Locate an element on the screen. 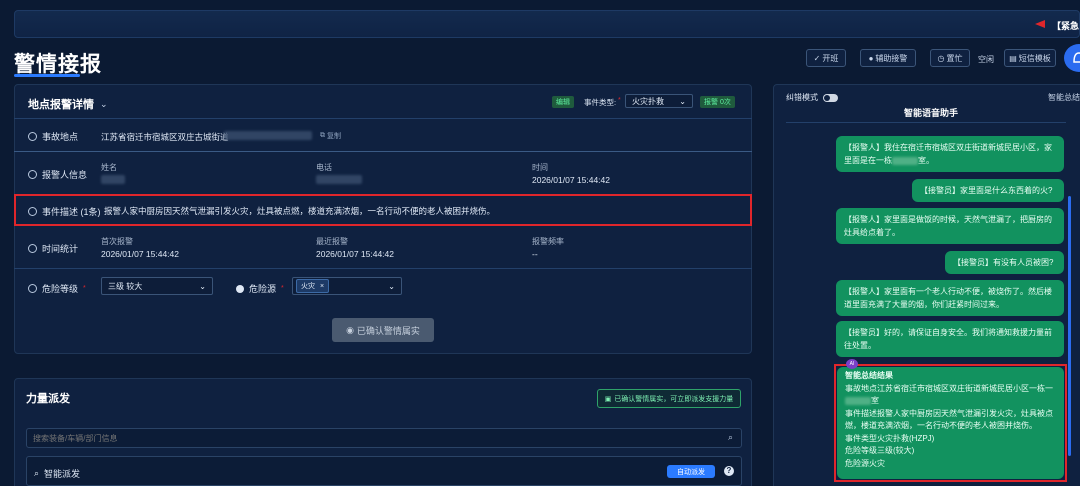 Image resolution: width=1080 pixels, height=486 pixels. chat-message: 【接警员】有没有人员被困? is located at coordinates (1004, 262).